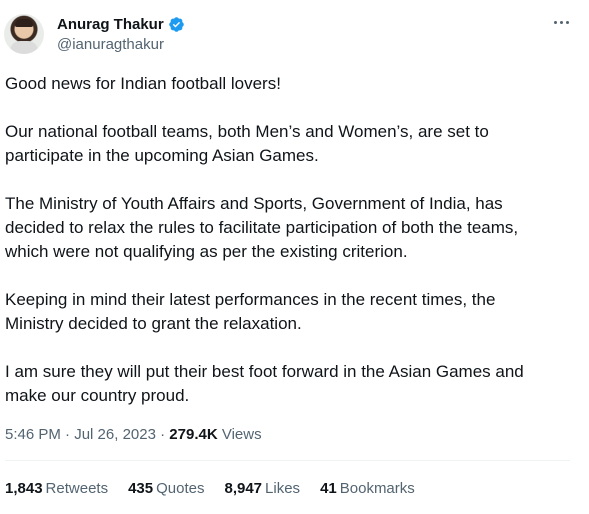 Image resolution: width=589 pixels, height=514 pixels. Describe the element at coordinates (24, 488) in the screenshot. I see `retweets-count: 1,843` at that location.